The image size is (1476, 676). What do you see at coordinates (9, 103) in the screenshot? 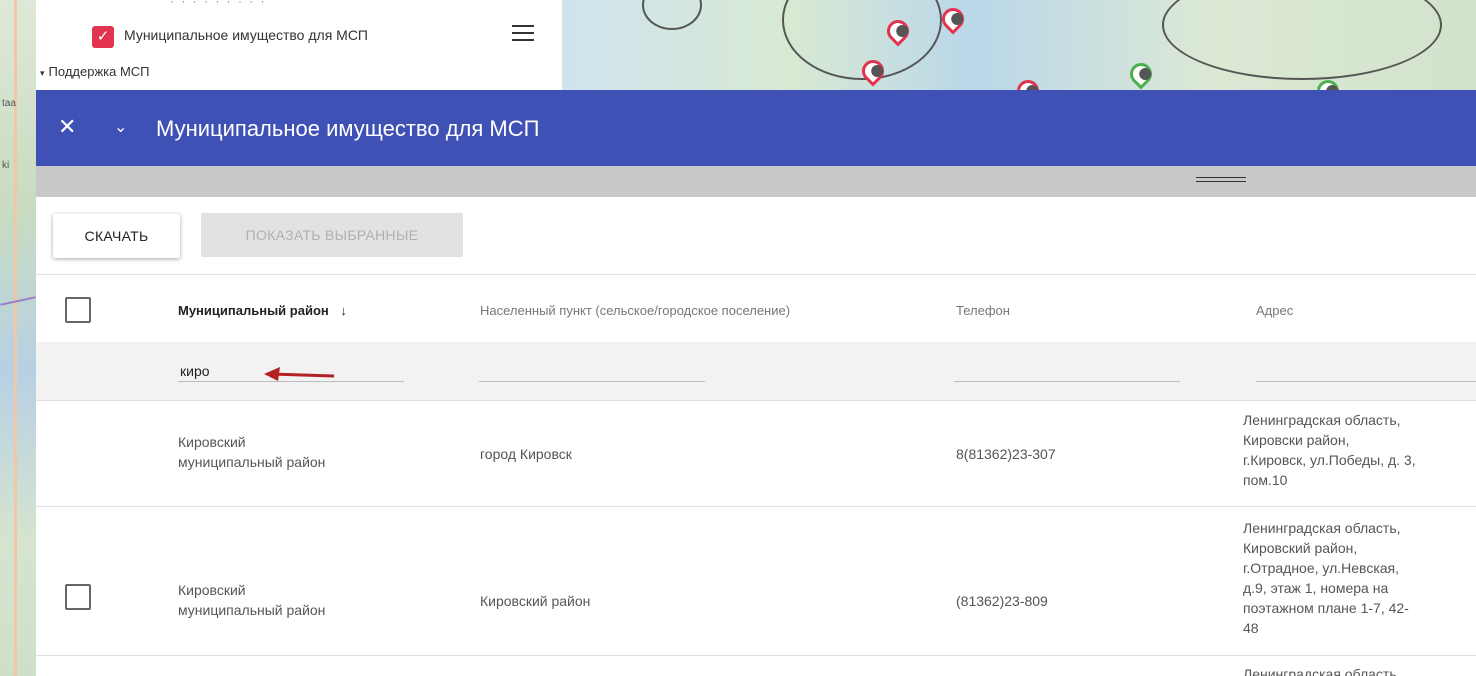
I see `map-label: taa` at bounding box center [9, 103].